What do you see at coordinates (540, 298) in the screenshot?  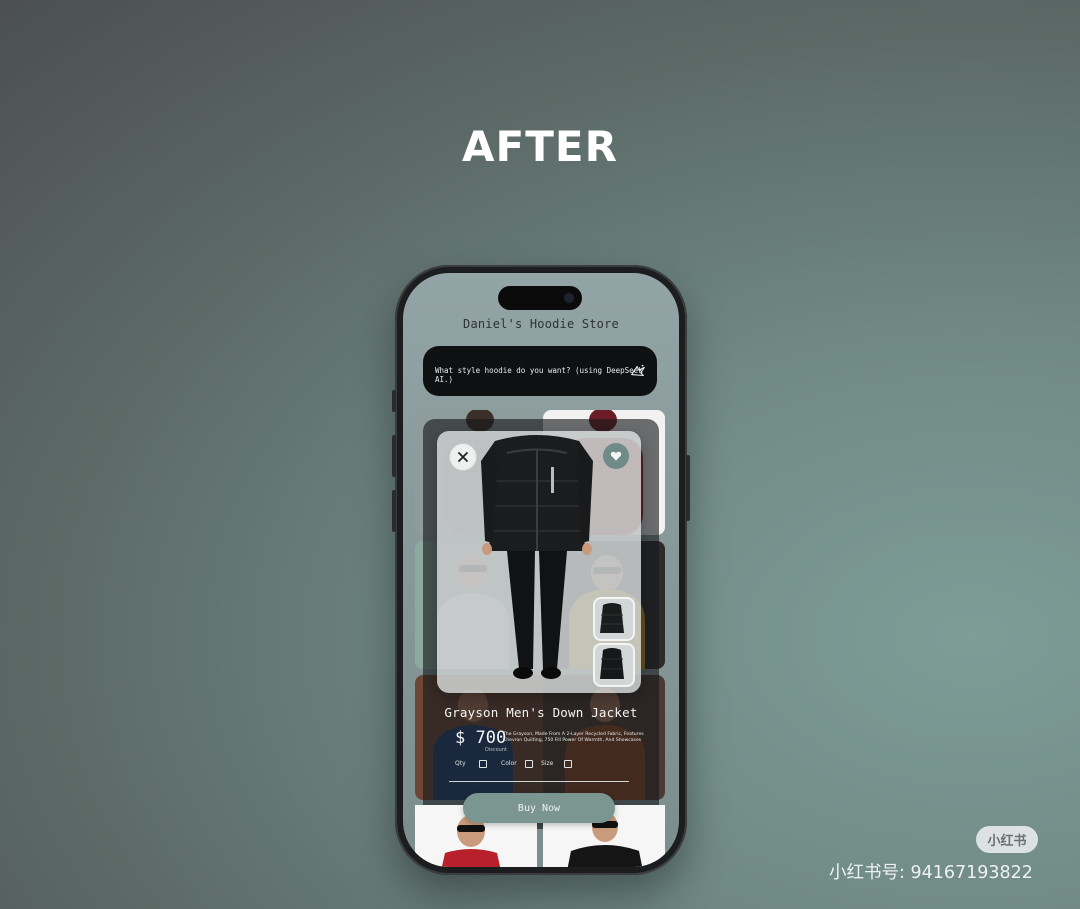 I see `dynamic-island` at bounding box center [540, 298].